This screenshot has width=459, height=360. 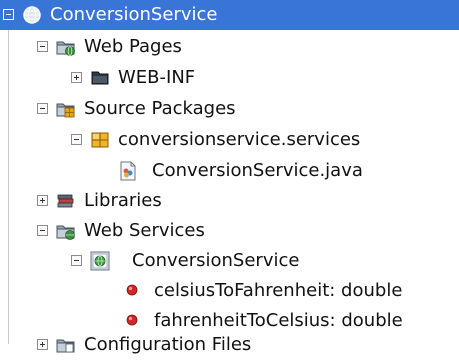 What do you see at coordinates (8, 178) in the screenshot?
I see `tree-guide-line` at bounding box center [8, 178].